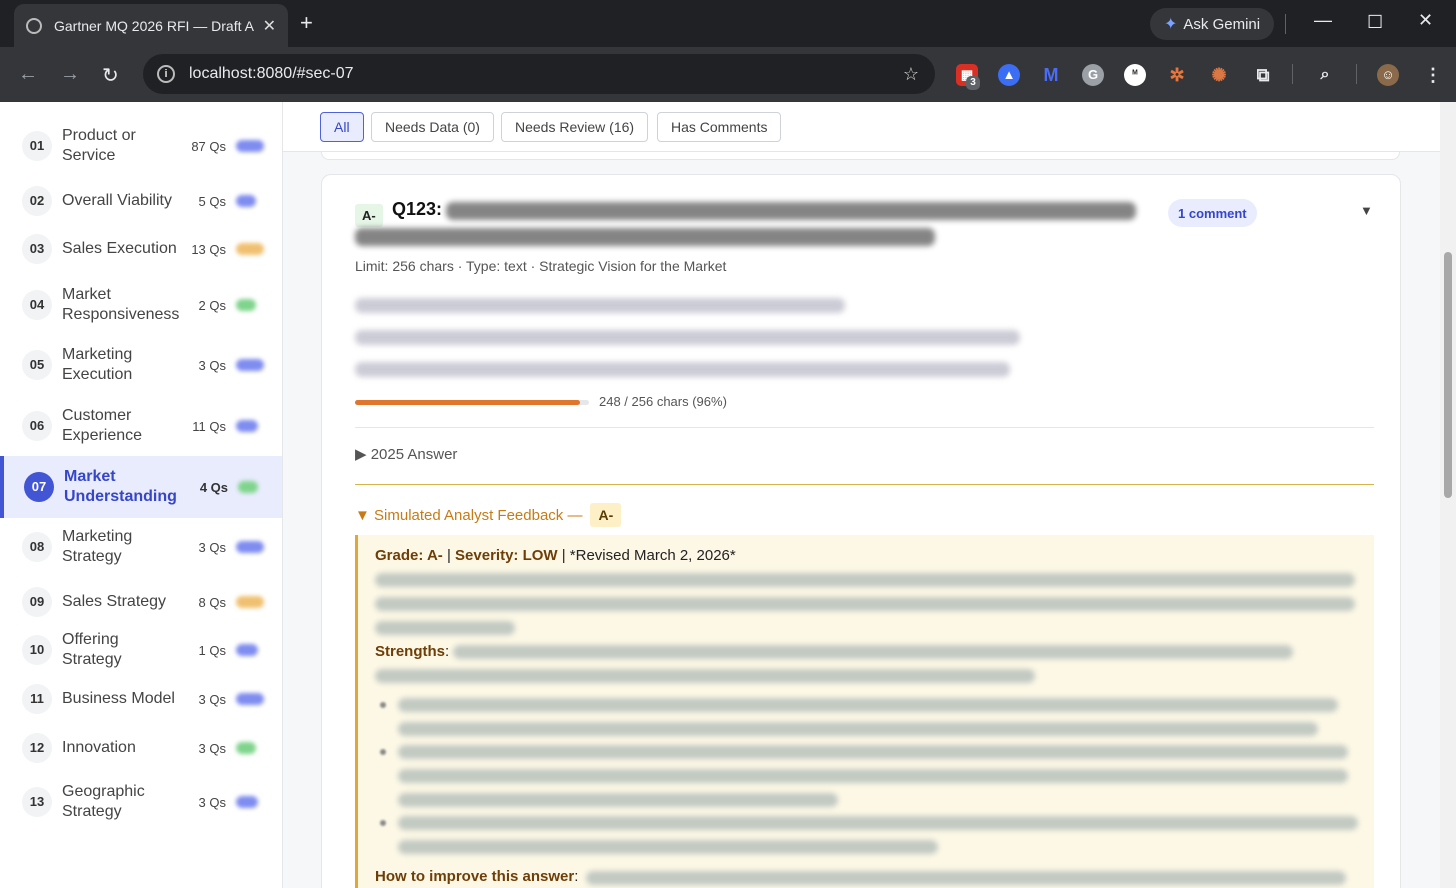  I want to click on filter-all-button: All, so click(342, 127).